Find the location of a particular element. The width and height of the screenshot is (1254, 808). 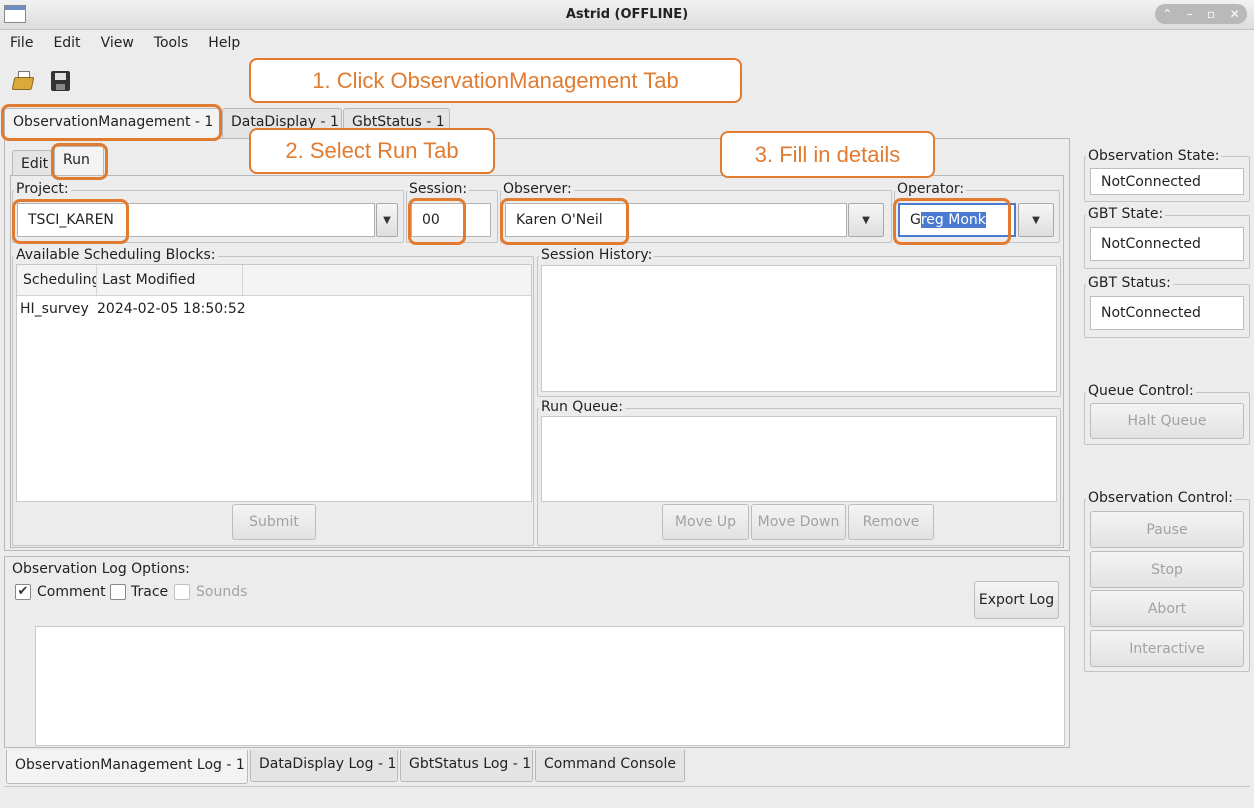

interactive-button: Interactive is located at coordinates (1167, 648).